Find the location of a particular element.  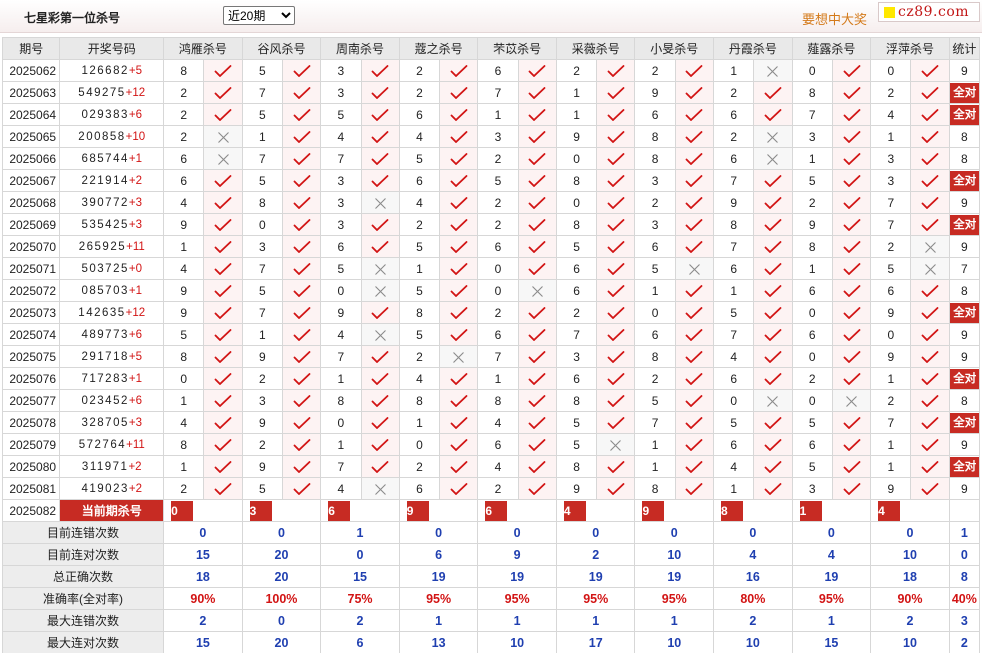

column-header: 采薇杀号 is located at coordinates (595, 48).